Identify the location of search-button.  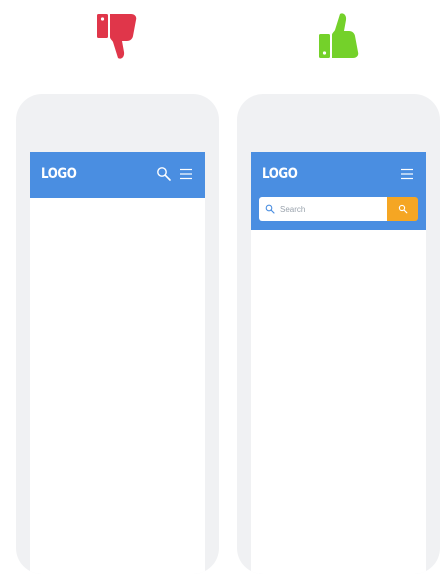
(402, 209).